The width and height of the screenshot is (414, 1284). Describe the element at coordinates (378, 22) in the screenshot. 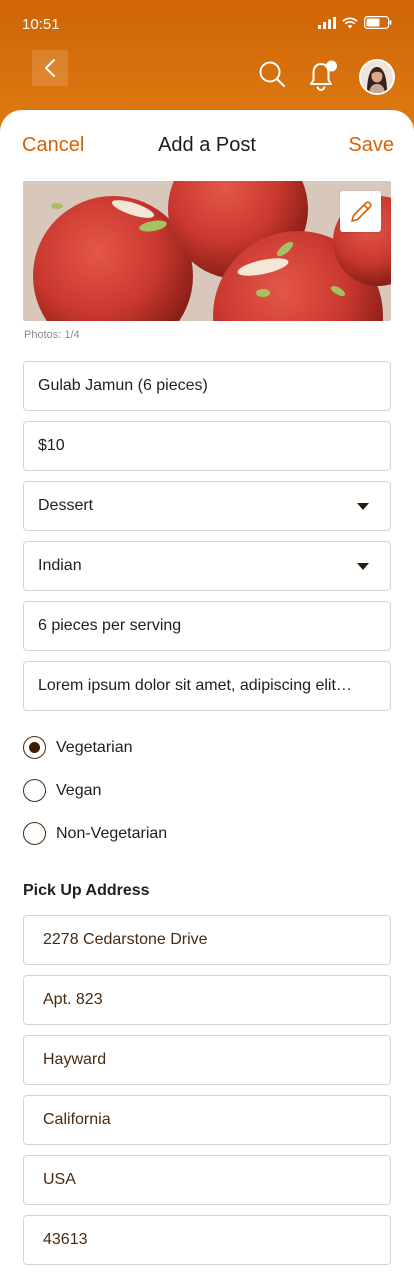

I see `battery-icon` at that location.